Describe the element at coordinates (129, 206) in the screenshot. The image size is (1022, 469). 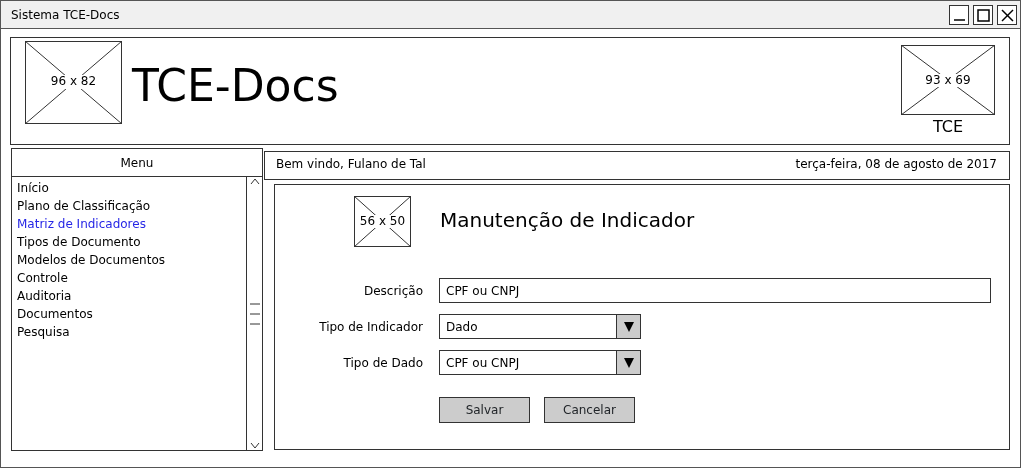
I see `menu-item: Plano de Classificação` at that location.